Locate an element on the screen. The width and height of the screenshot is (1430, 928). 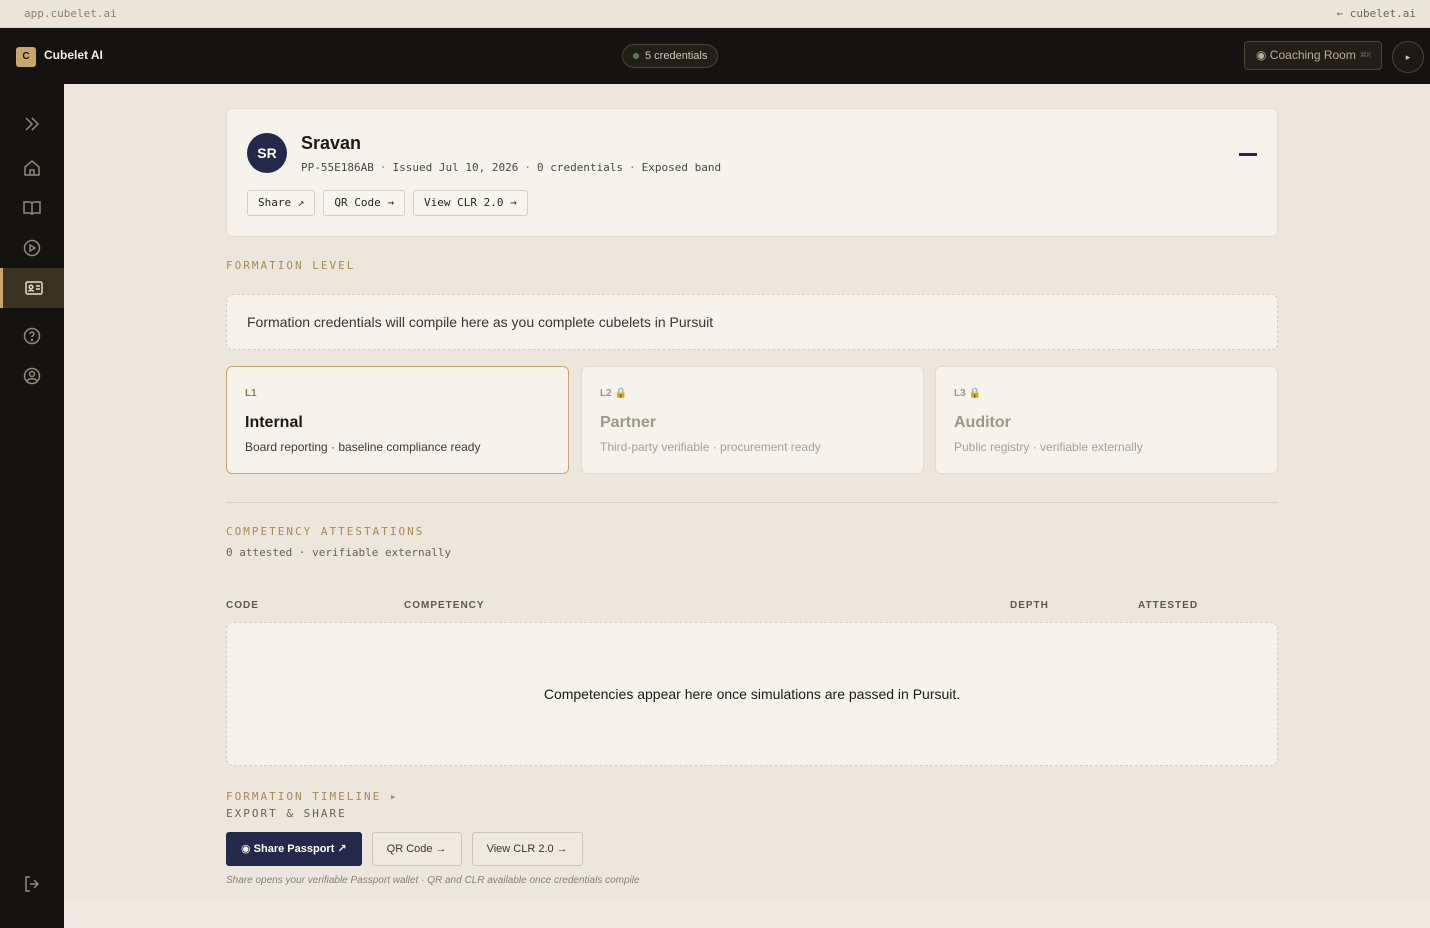
sidebar-item-help is located at coordinates (32, 336).